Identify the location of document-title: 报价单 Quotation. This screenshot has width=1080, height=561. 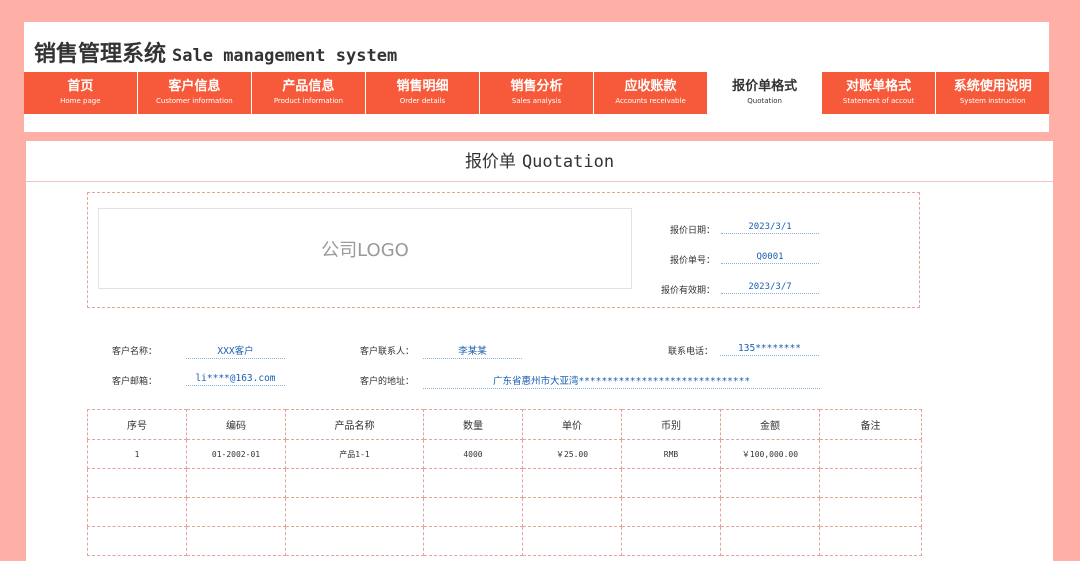
(539, 161).